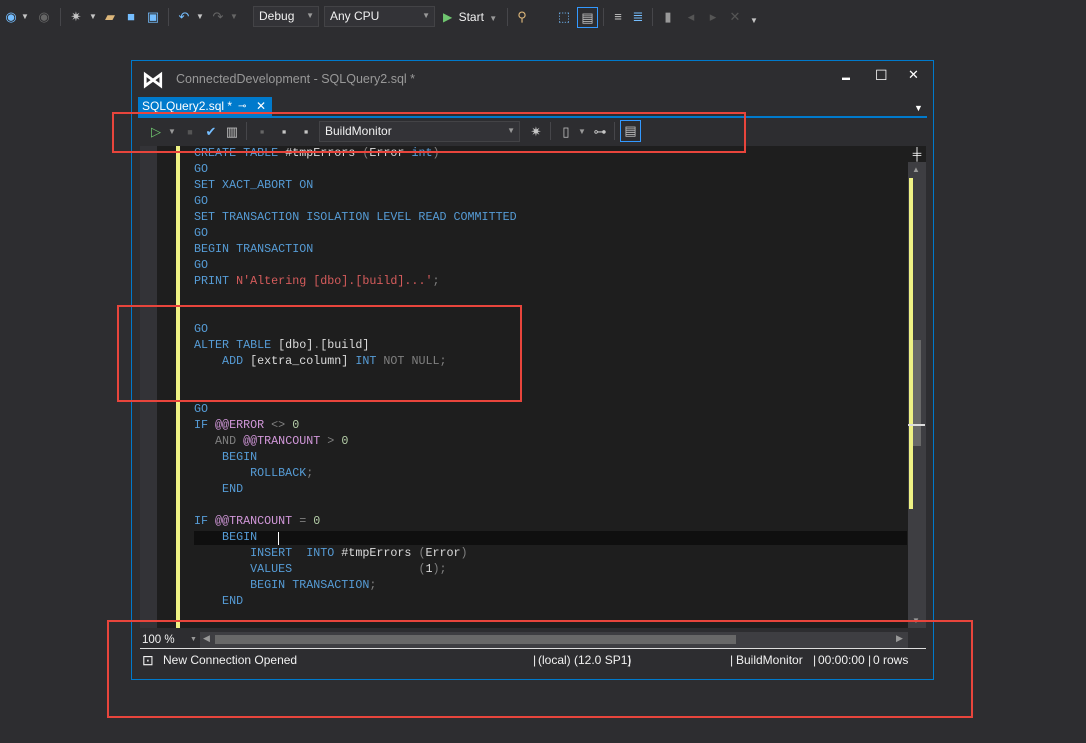 The height and width of the screenshot is (743, 1086). I want to click on start-button: ▶ Start ▼, so click(470, 17).